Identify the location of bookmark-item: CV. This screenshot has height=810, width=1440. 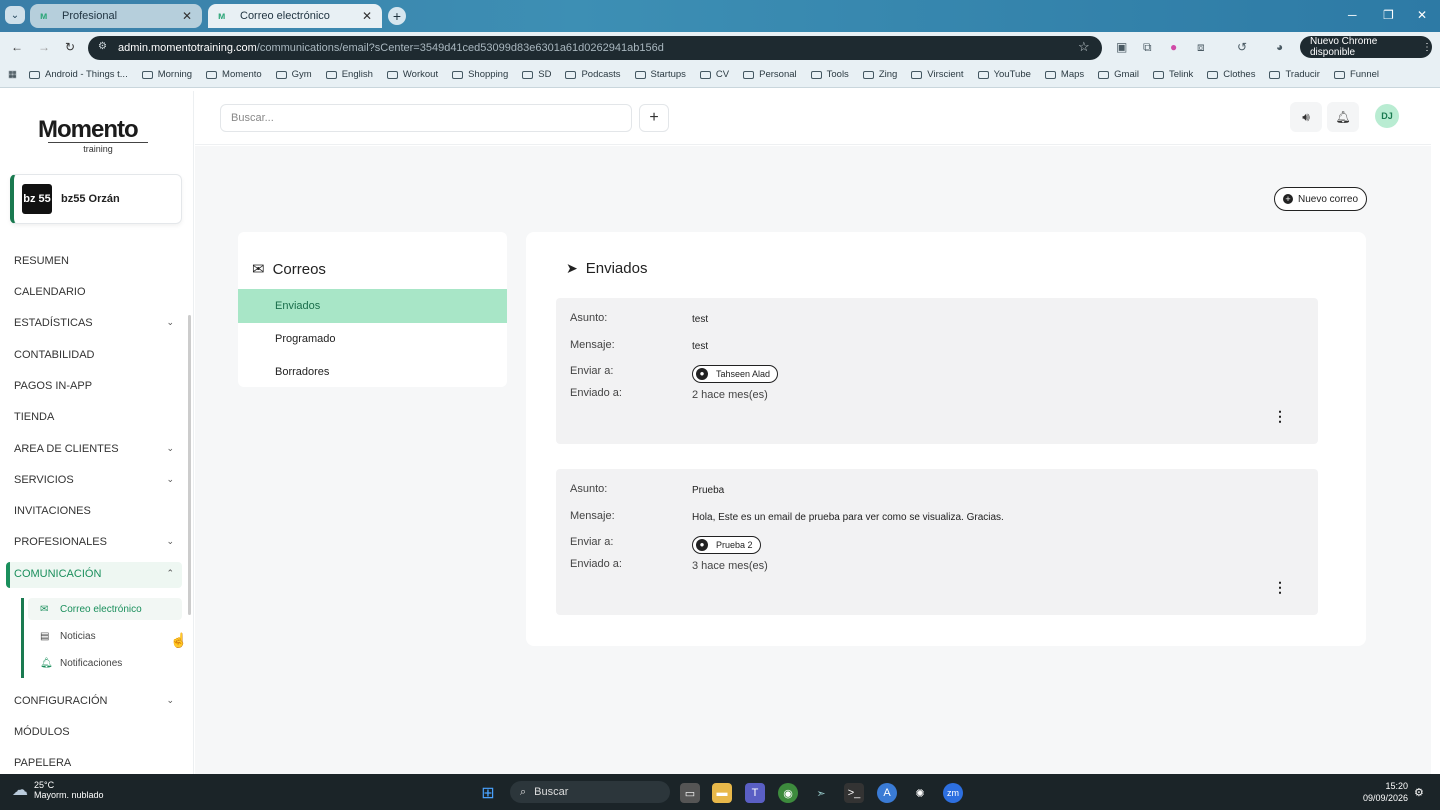
(714, 74).